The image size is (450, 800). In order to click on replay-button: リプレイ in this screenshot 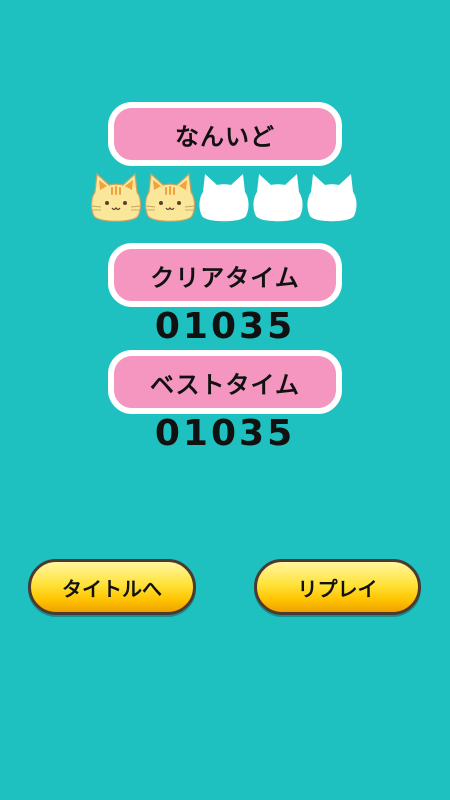, I will do `click(337, 587)`.